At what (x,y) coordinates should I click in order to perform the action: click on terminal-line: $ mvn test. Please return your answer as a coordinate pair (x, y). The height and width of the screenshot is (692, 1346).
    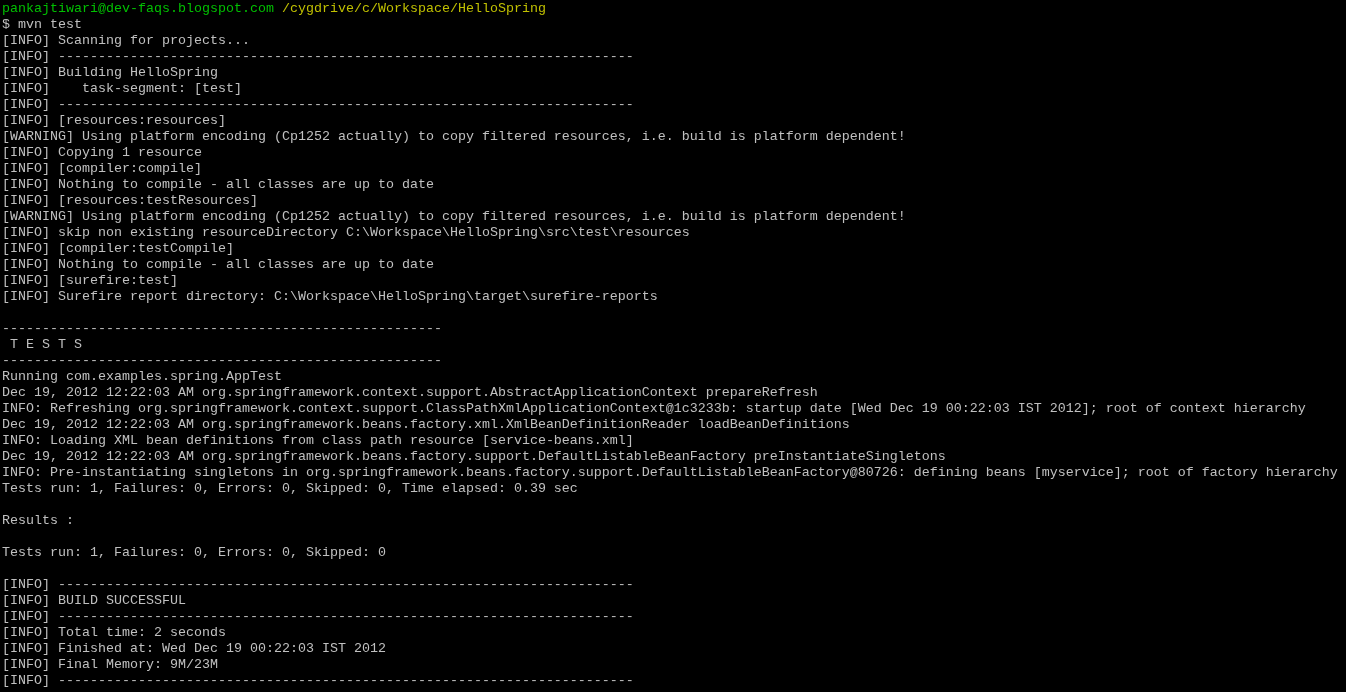
    Looking at the image, I should click on (42, 24).